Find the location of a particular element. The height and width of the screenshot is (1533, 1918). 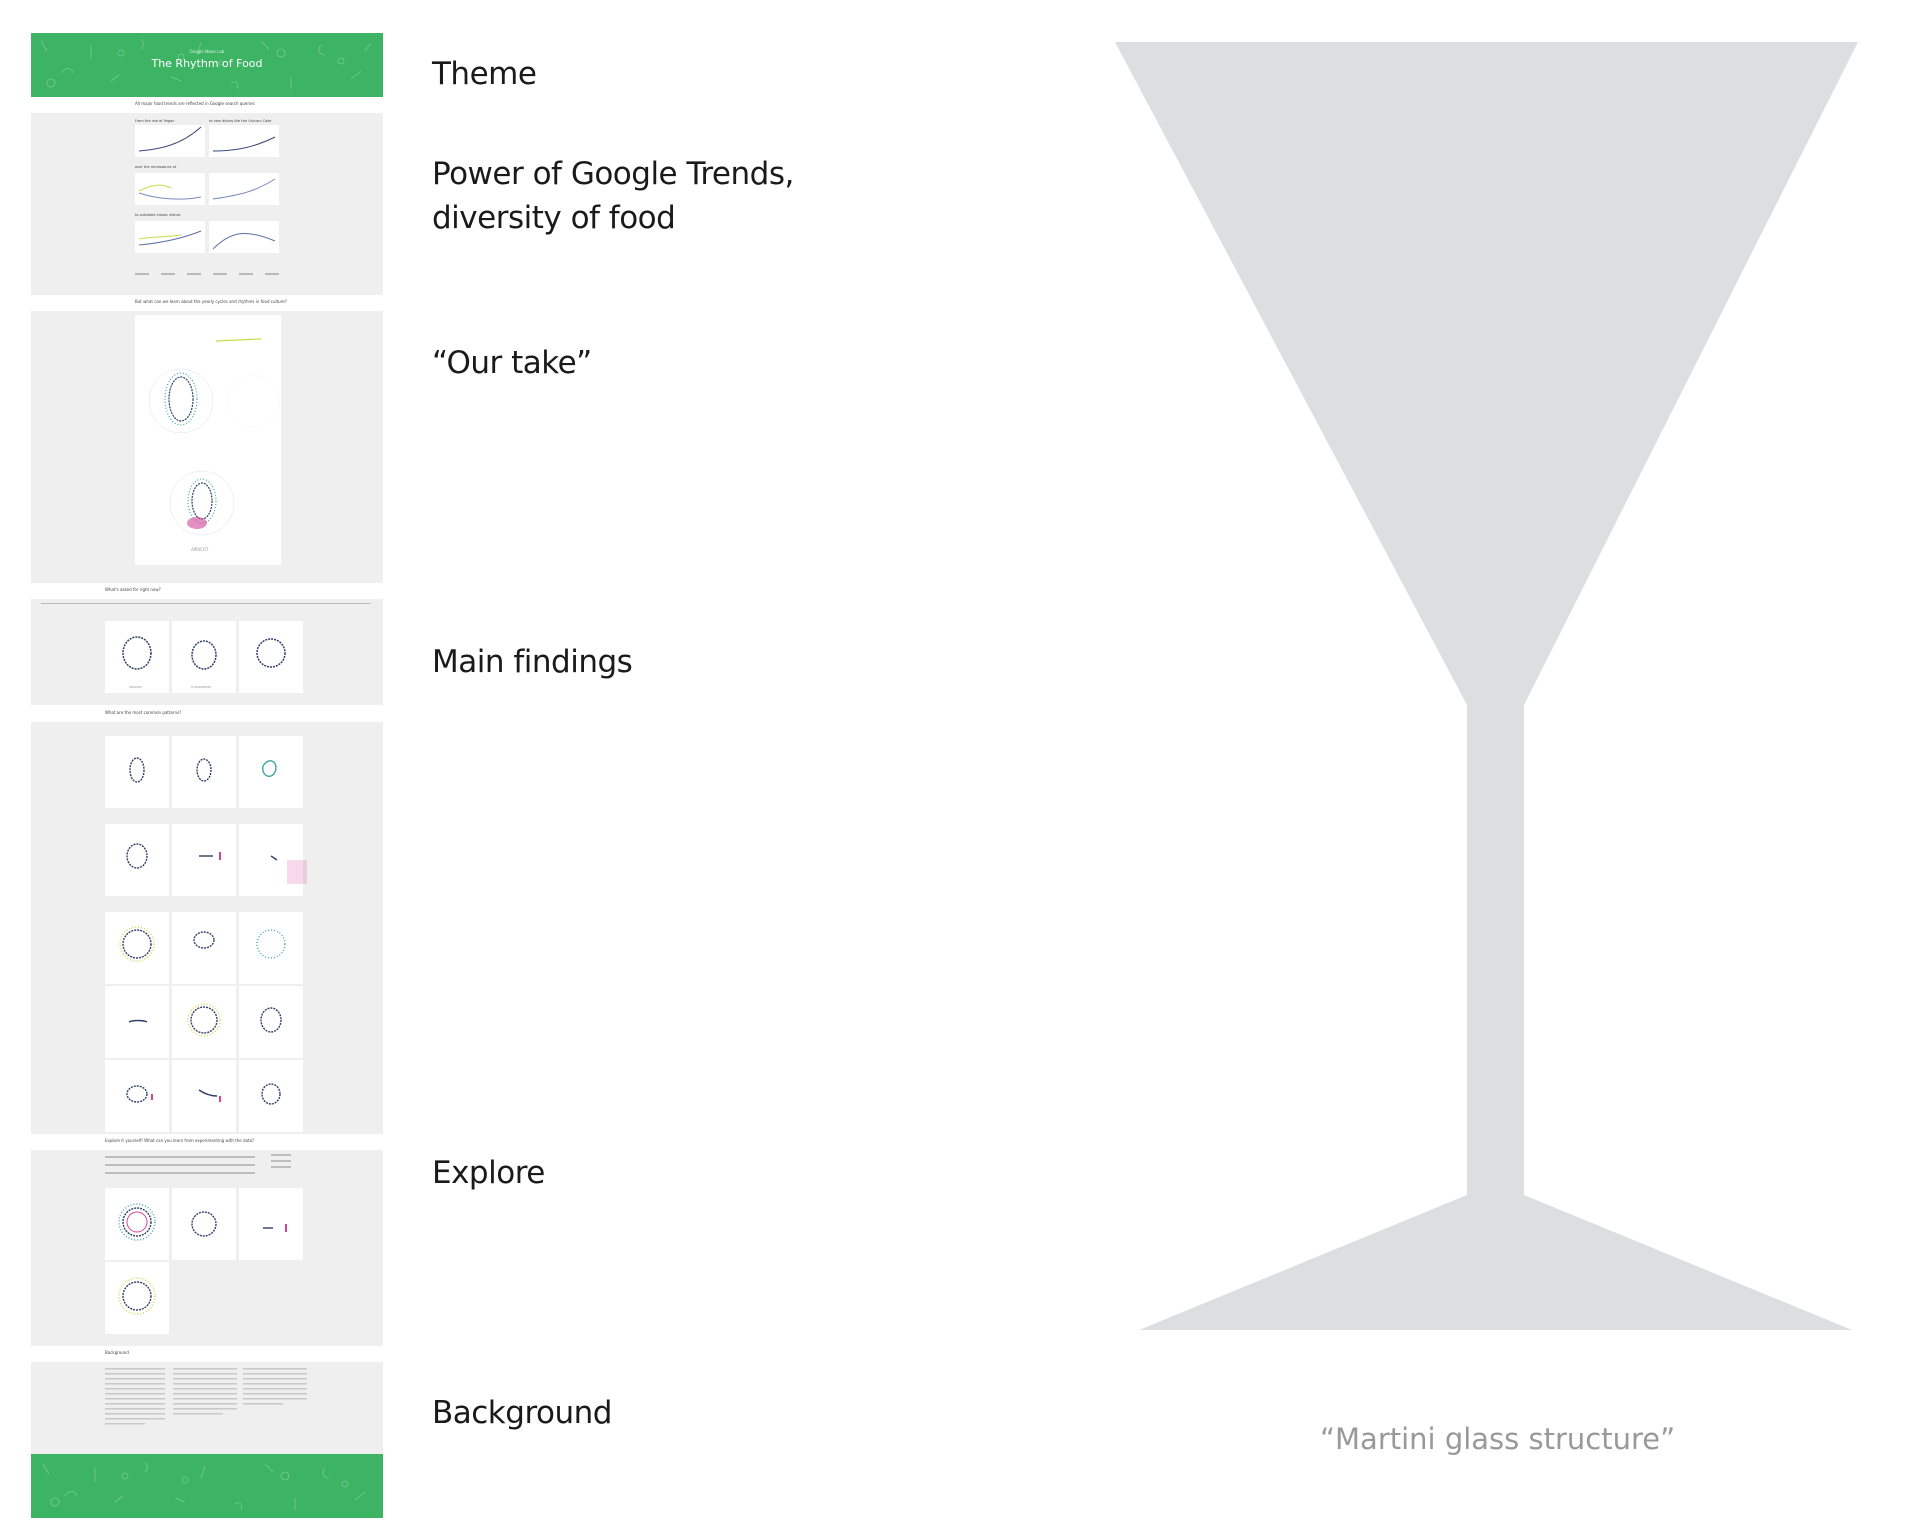

pattern-radials is located at coordinates (213, 931).